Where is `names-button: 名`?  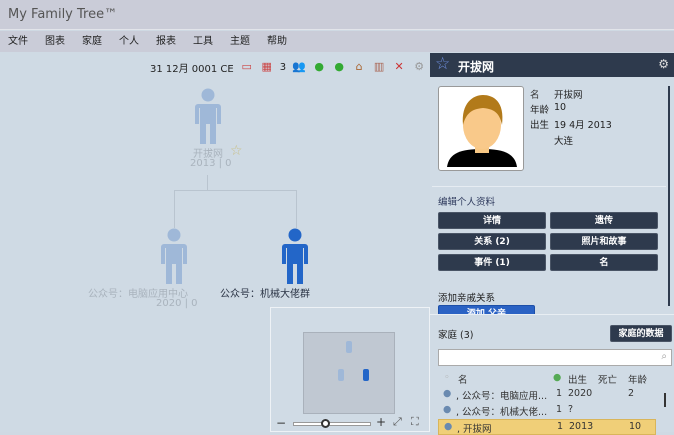 names-button: 名 is located at coordinates (604, 262).